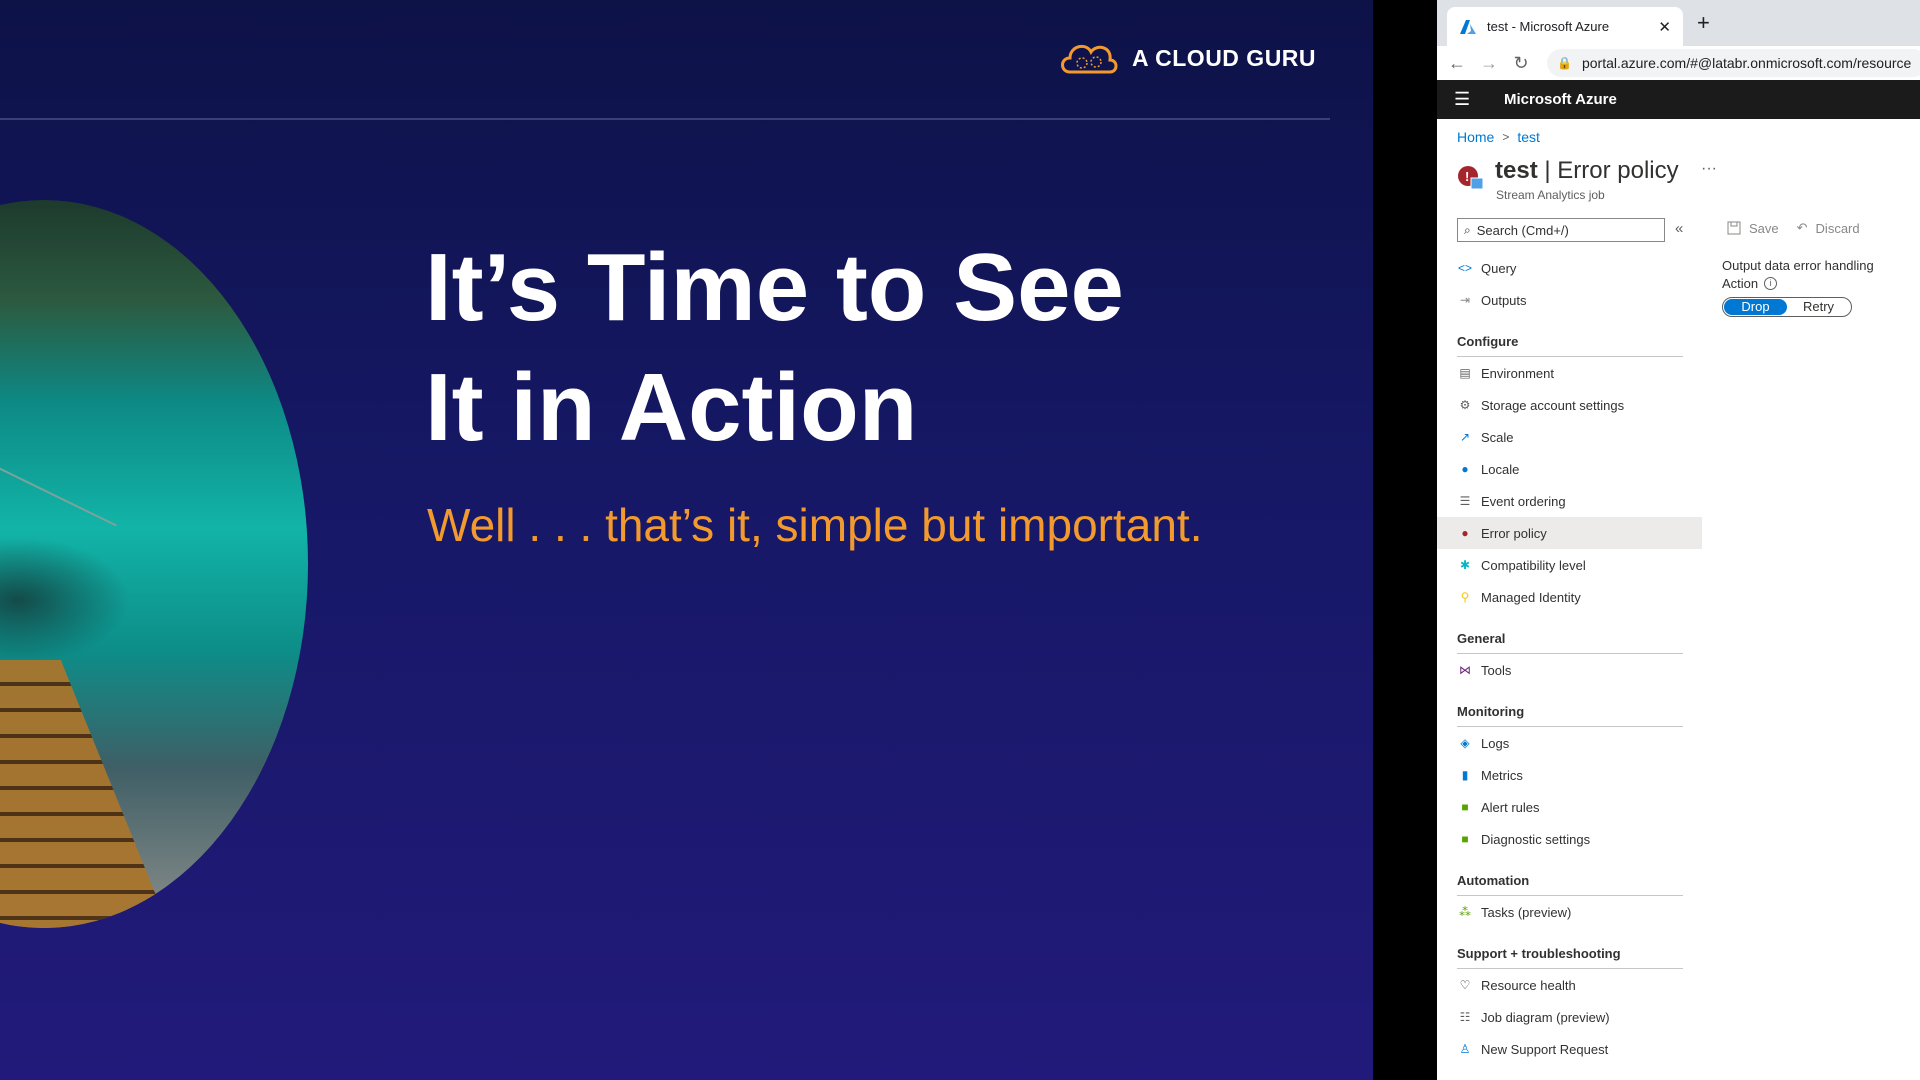  I want to click on sidebar-item-alert-rules: ■ Alert rules, so click(1569, 807).